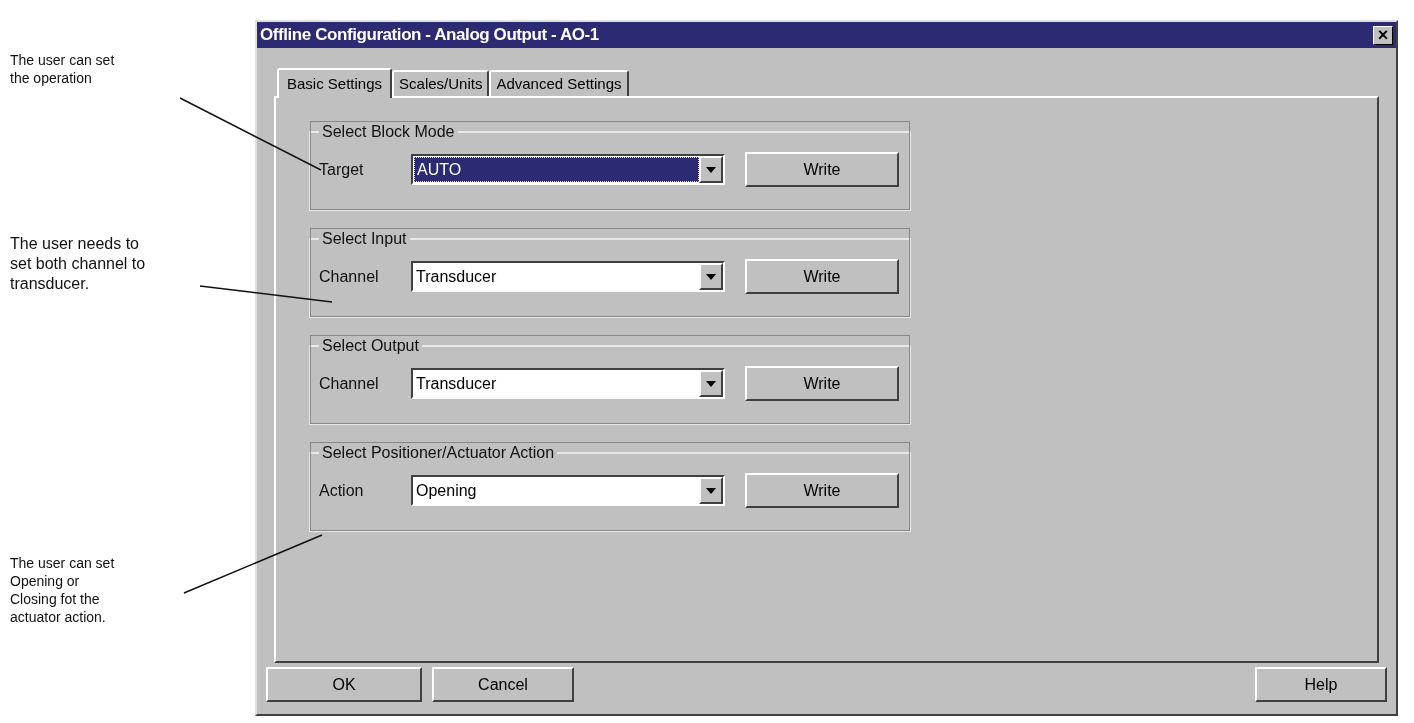  Describe the element at coordinates (1383, 35) in the screenshot. I see `close-button: ×` at that location.